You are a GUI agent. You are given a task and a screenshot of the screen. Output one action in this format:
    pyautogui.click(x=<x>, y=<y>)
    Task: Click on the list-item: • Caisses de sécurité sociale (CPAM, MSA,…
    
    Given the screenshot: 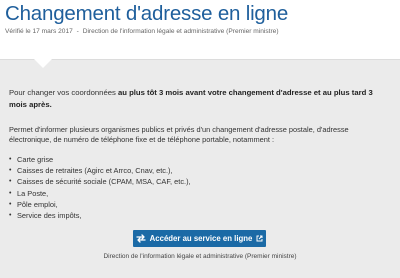 What is the action you would take?
    pyautogui.click(x=100, y=181)
    